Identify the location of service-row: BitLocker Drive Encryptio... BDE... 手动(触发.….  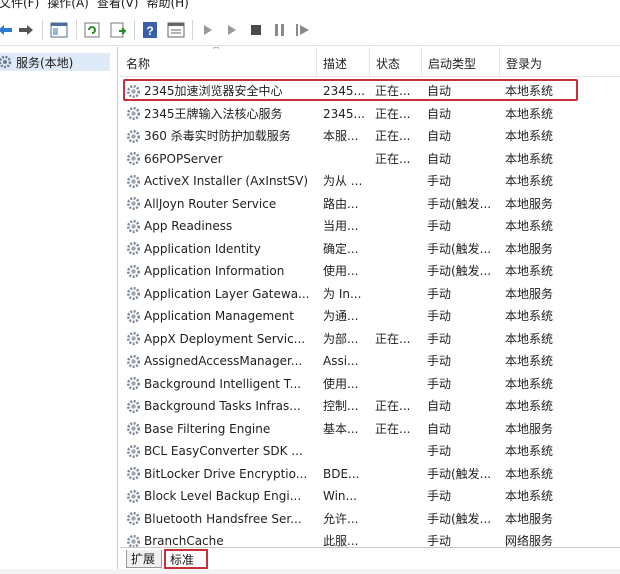
(370, 474).